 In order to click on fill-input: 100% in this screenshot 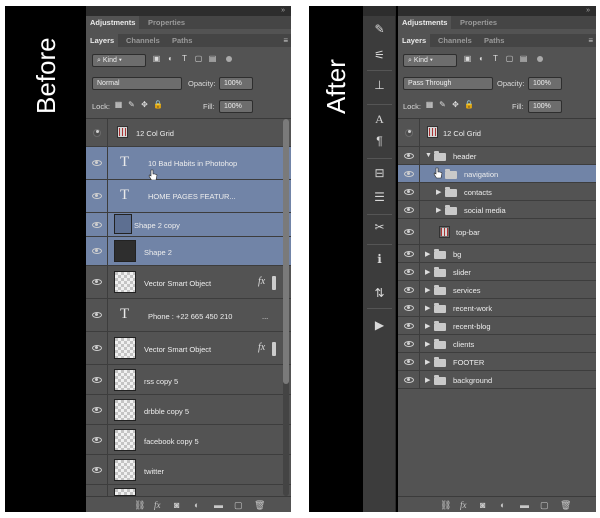, I will do `click(545, 106)`.